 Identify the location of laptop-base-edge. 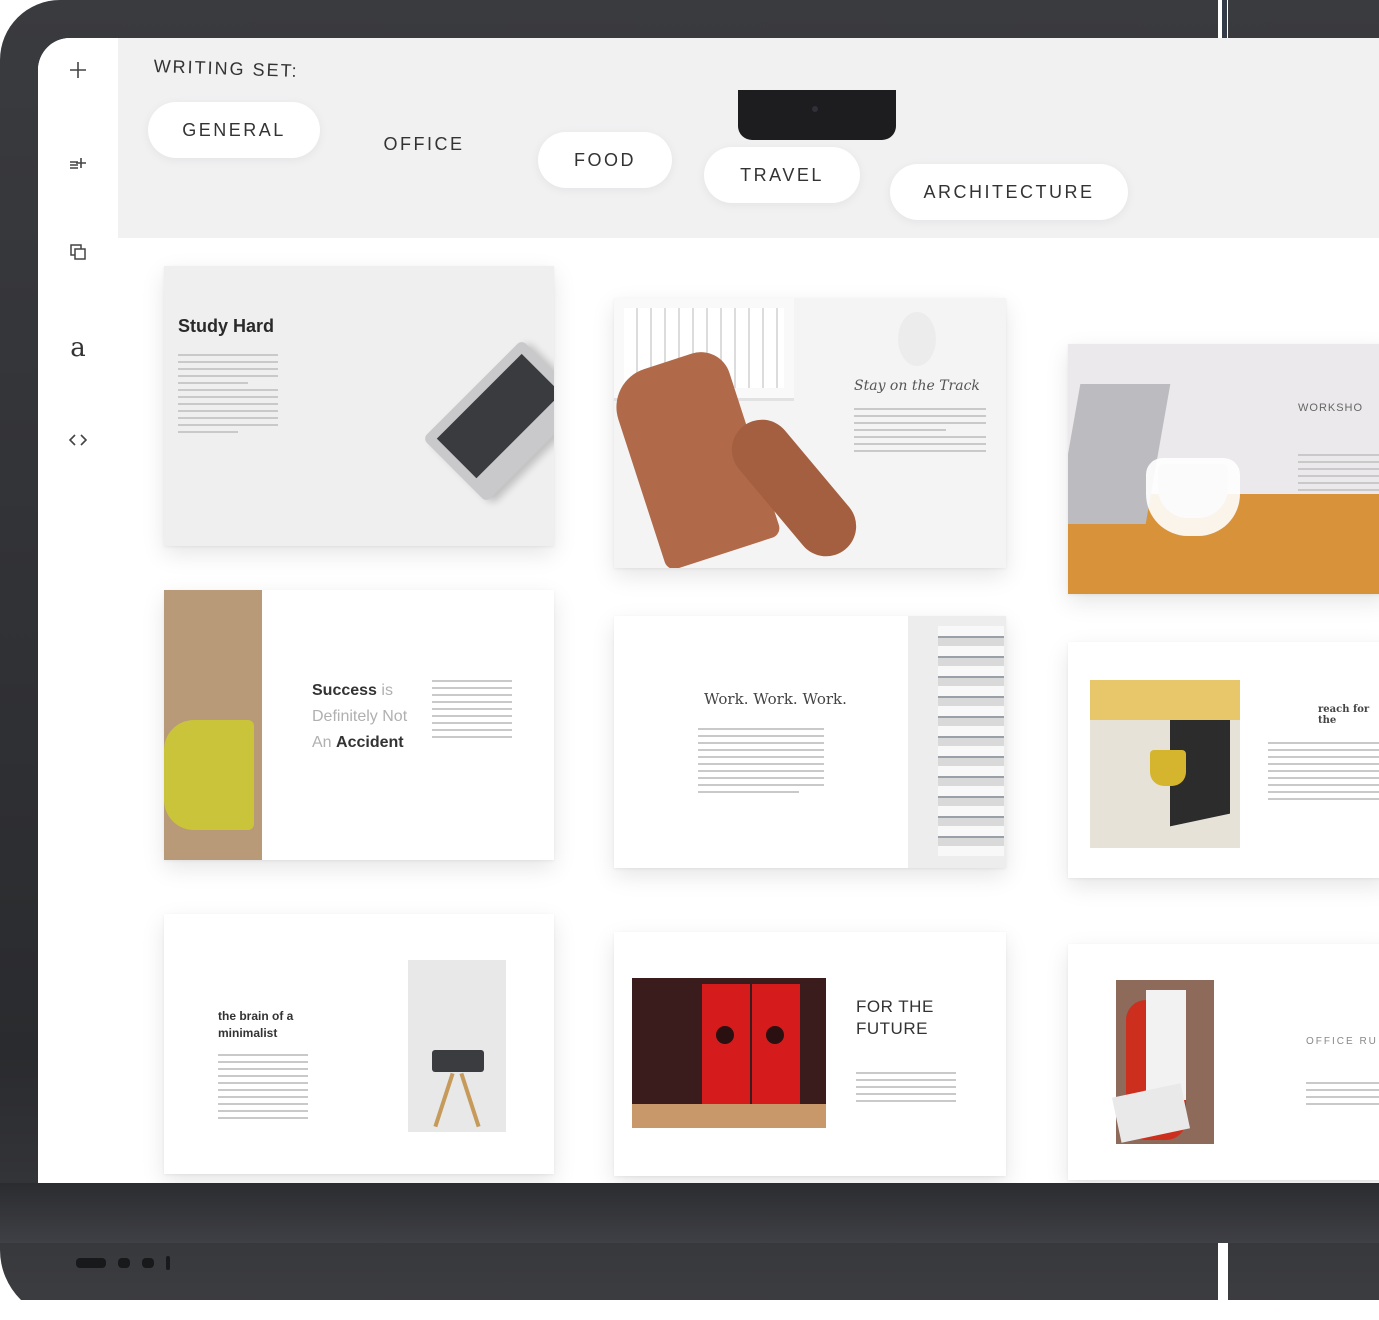
(689, 1310).